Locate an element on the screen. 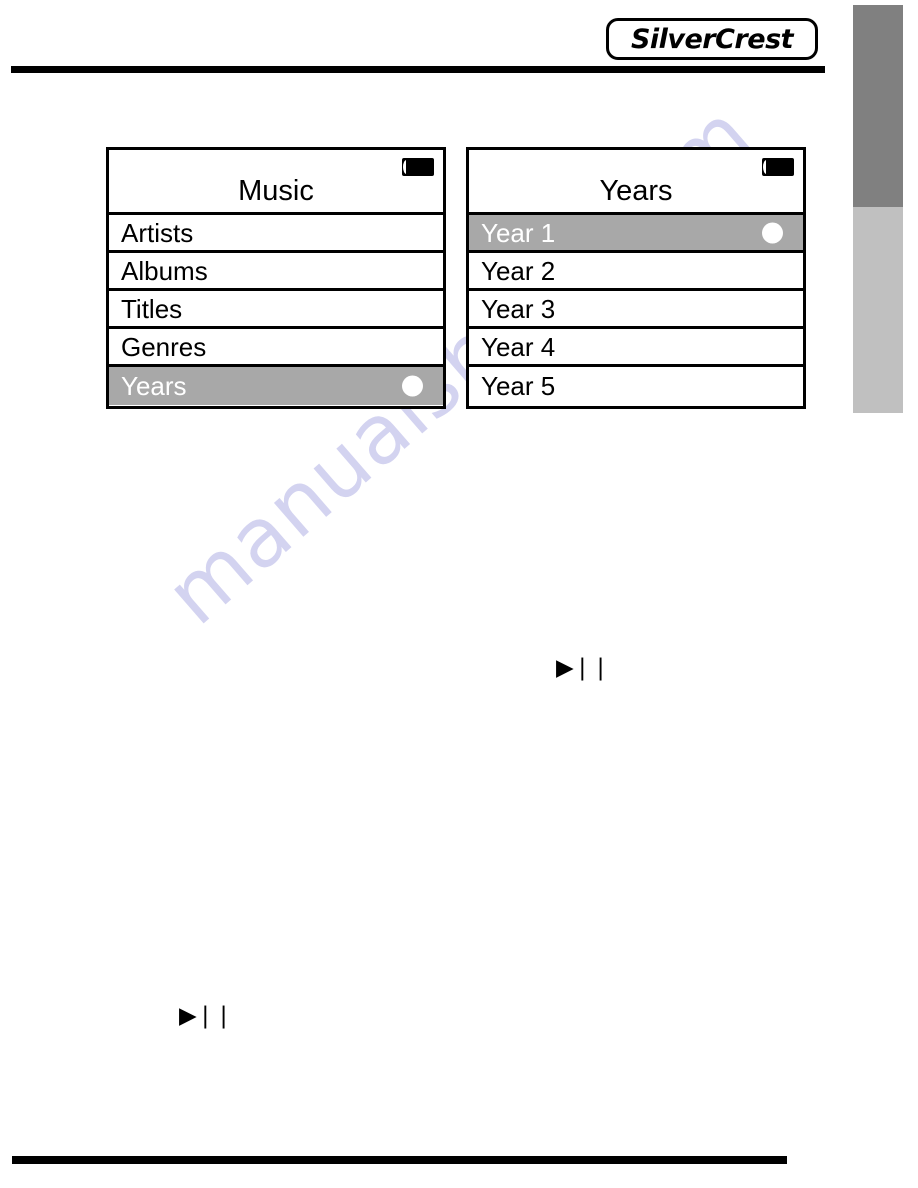 The image size is (918, 1188). menu-item-year-1: Year 1 is located at coordinates (636, 234).